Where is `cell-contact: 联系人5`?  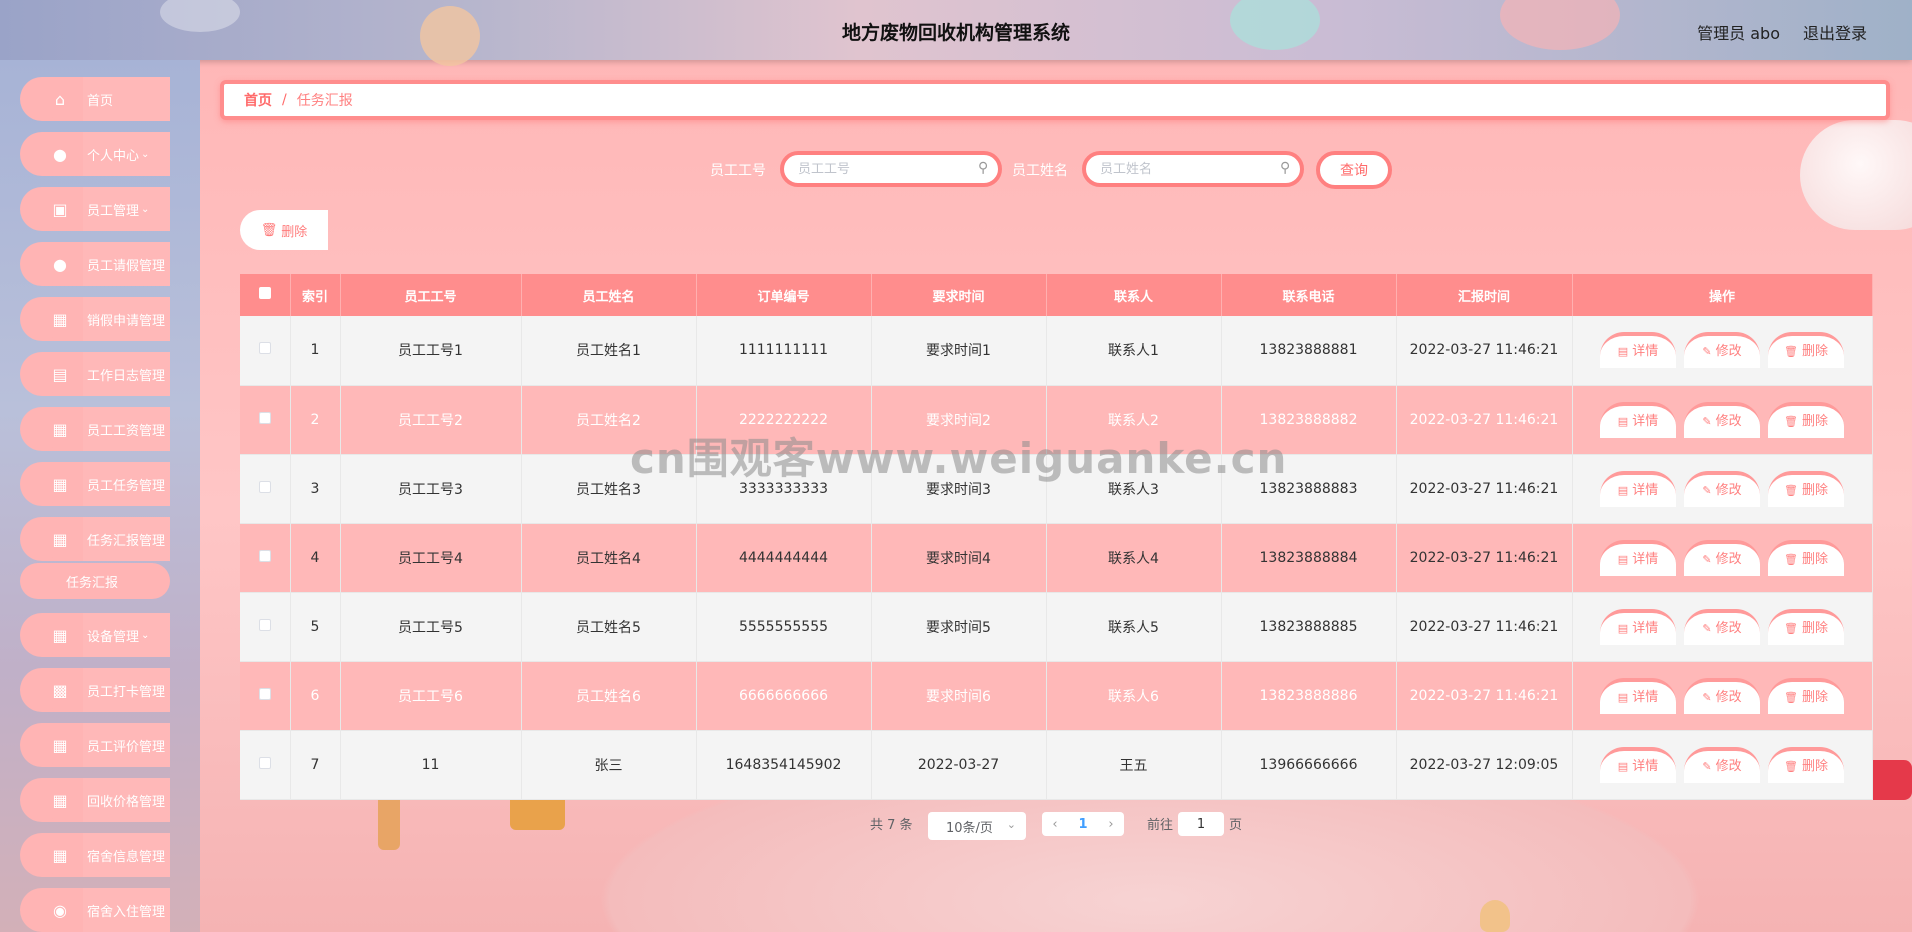
cell-contact: 联系人5 is located at coordinates (1134, 627).